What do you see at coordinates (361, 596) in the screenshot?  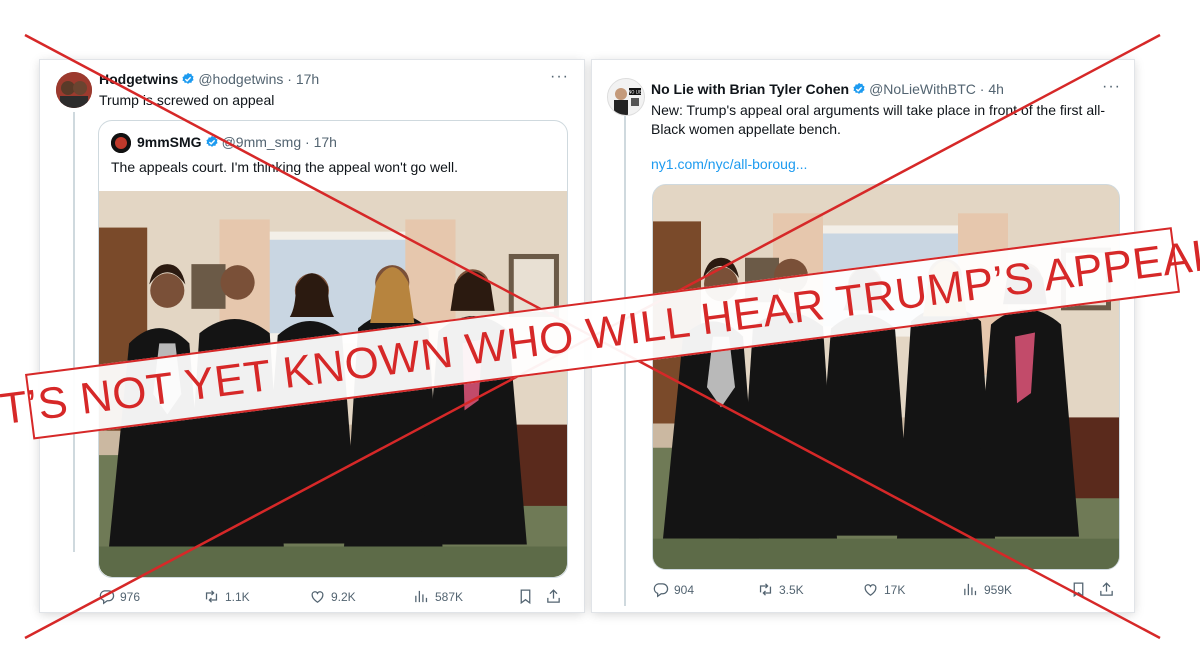 I see `like-button: 9.2K` at bounding box center [361, 596].